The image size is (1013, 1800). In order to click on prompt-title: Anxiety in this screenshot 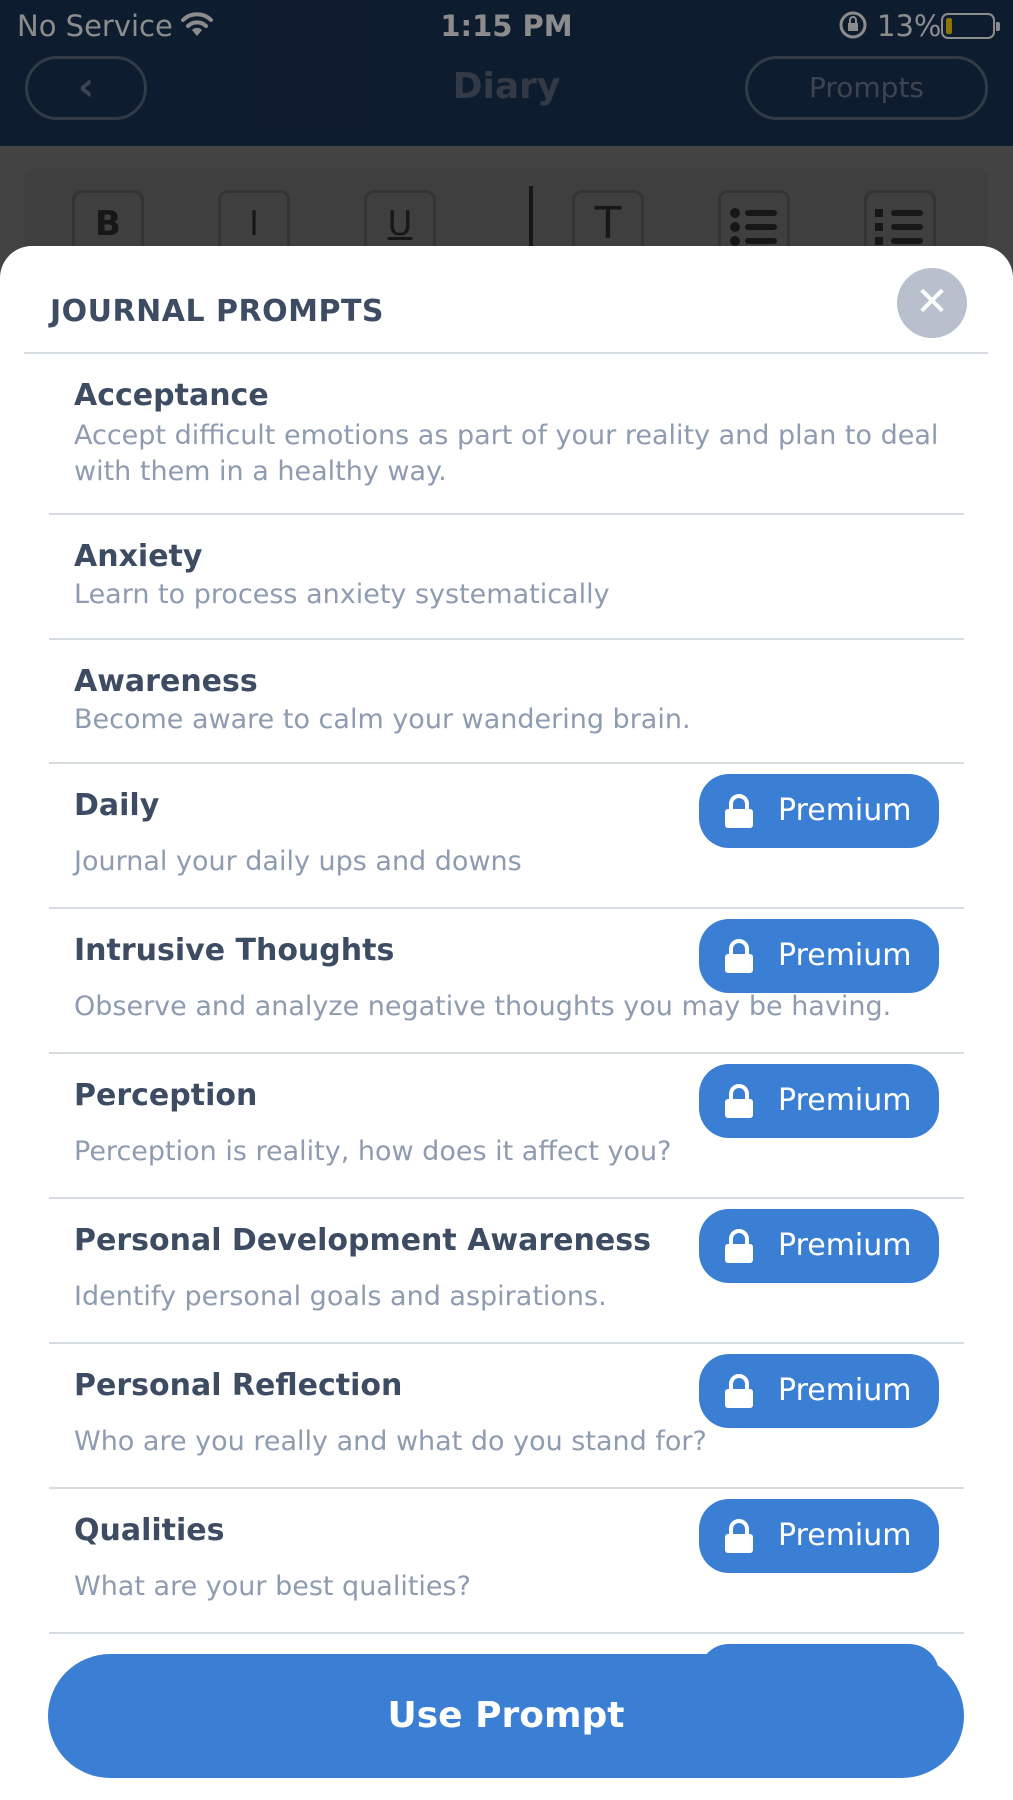, I will do `click(138, 556)`.